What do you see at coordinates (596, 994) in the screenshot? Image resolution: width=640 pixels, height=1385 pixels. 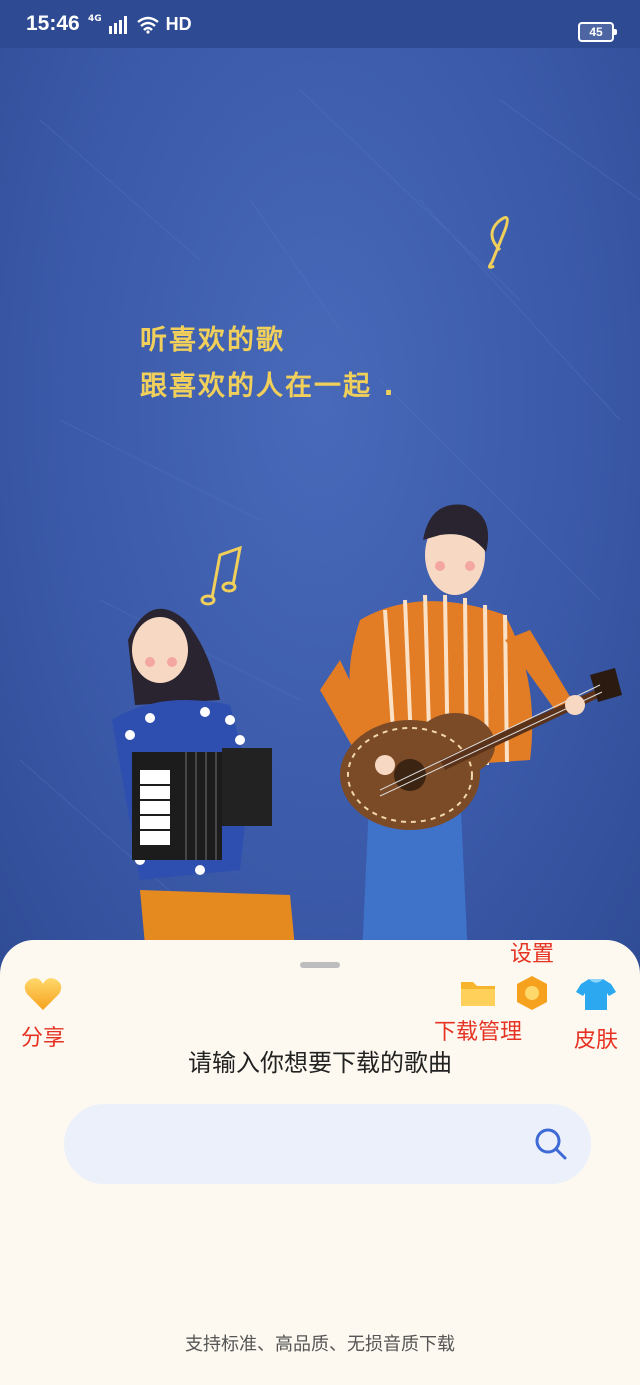 I see `tshirt-icon` at bounding box center [596, 994].